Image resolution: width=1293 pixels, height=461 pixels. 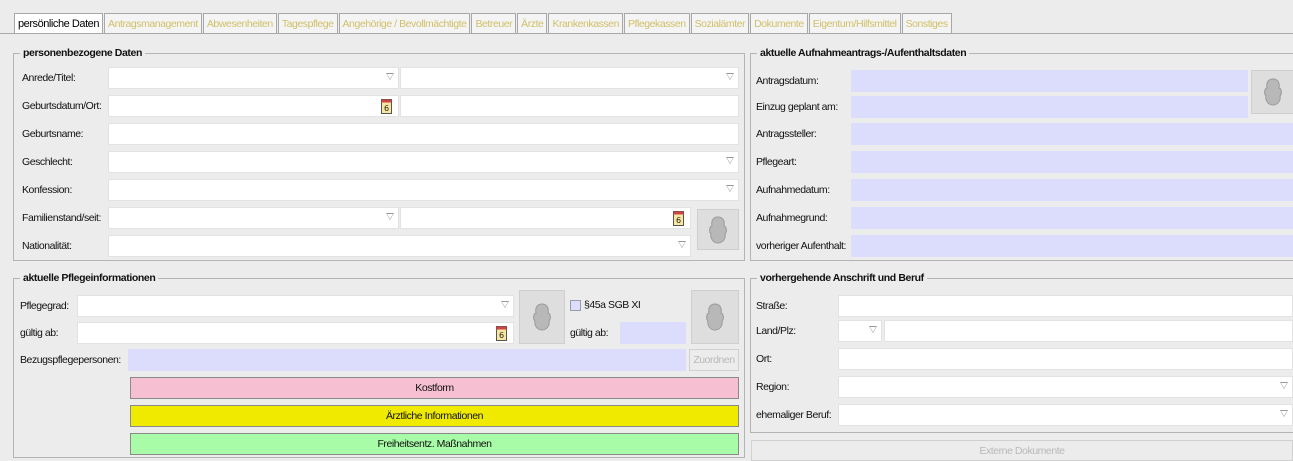 I want to click on ehemaliger-beruf-select, so click(x=1065, y=415).